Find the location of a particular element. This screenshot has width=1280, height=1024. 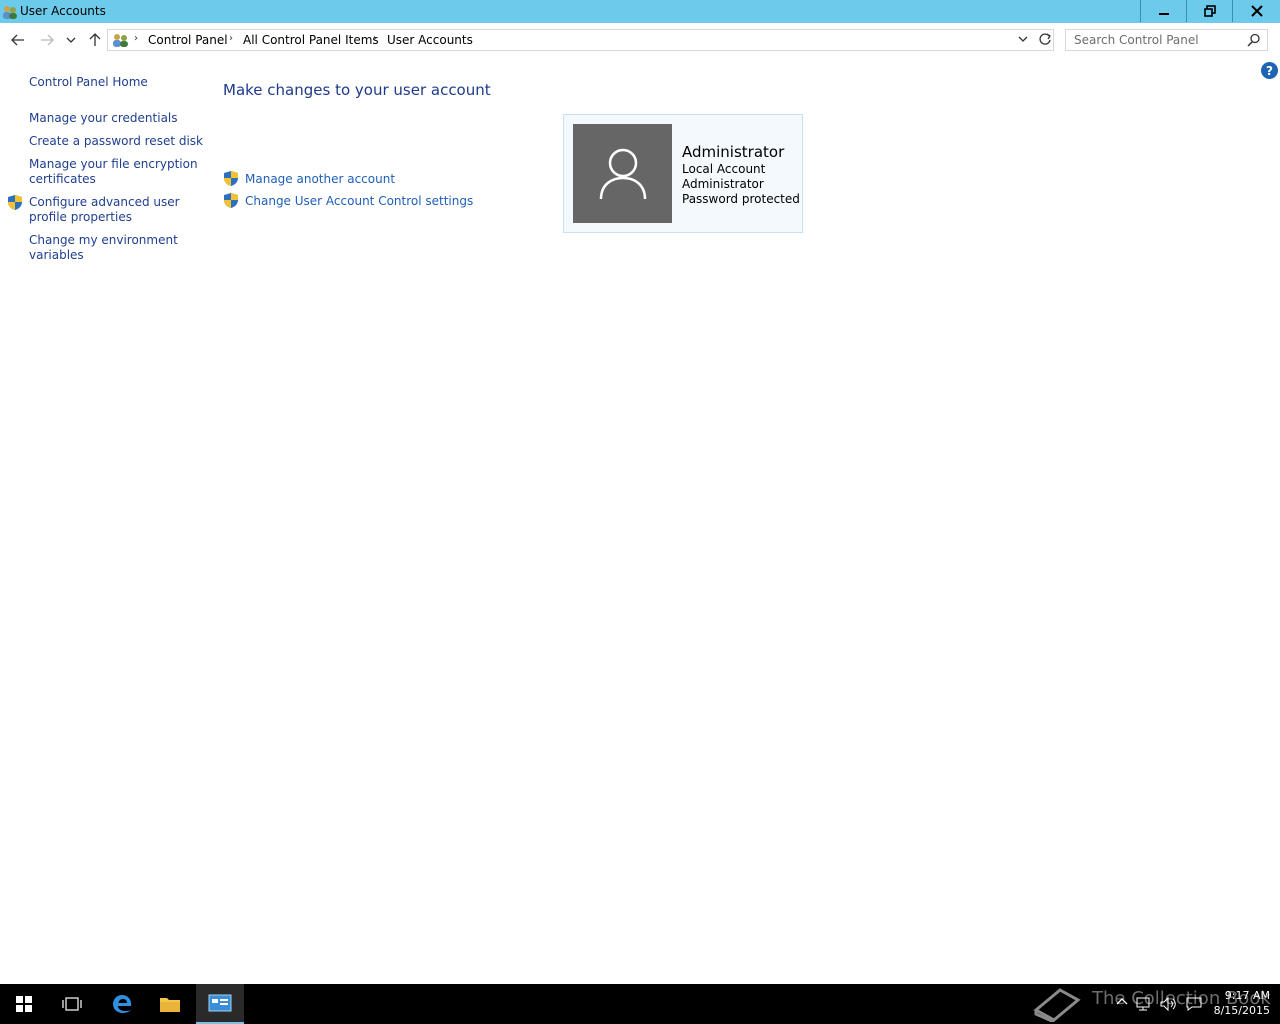

task-view-button is located at coordinates (72, 1004).